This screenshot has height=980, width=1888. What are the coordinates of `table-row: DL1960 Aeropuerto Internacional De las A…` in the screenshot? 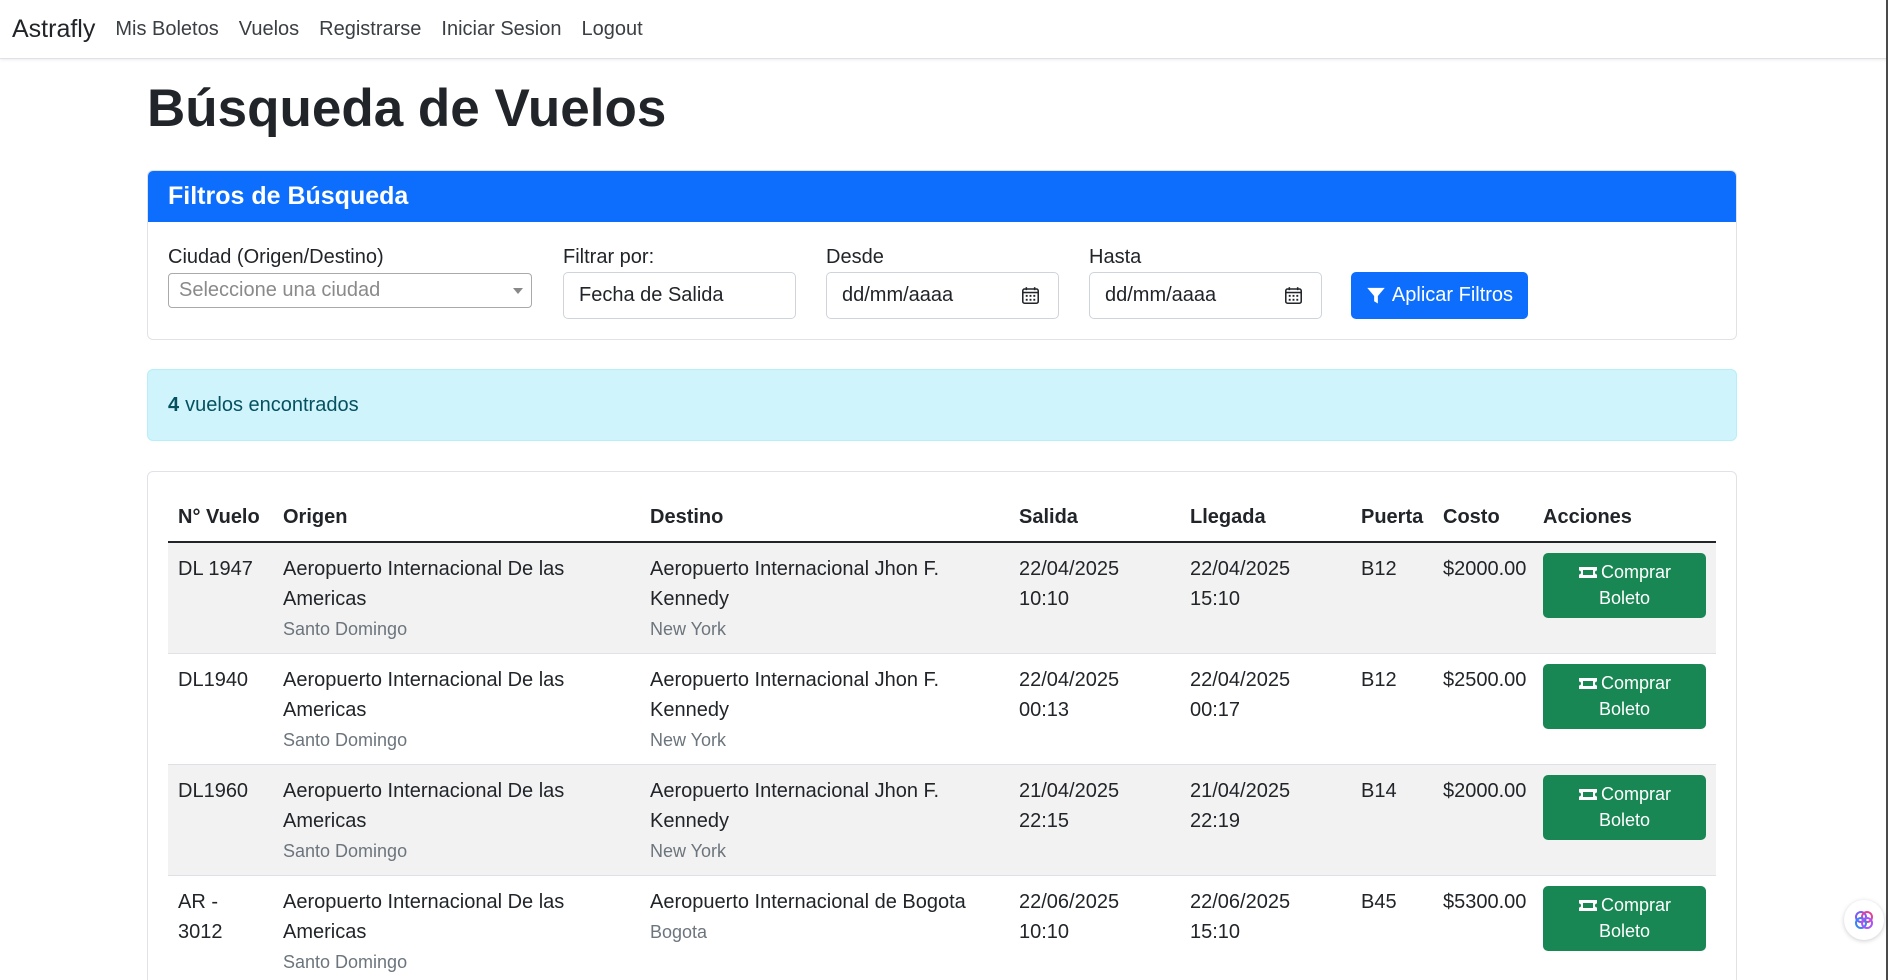 It's located at (942, 820).